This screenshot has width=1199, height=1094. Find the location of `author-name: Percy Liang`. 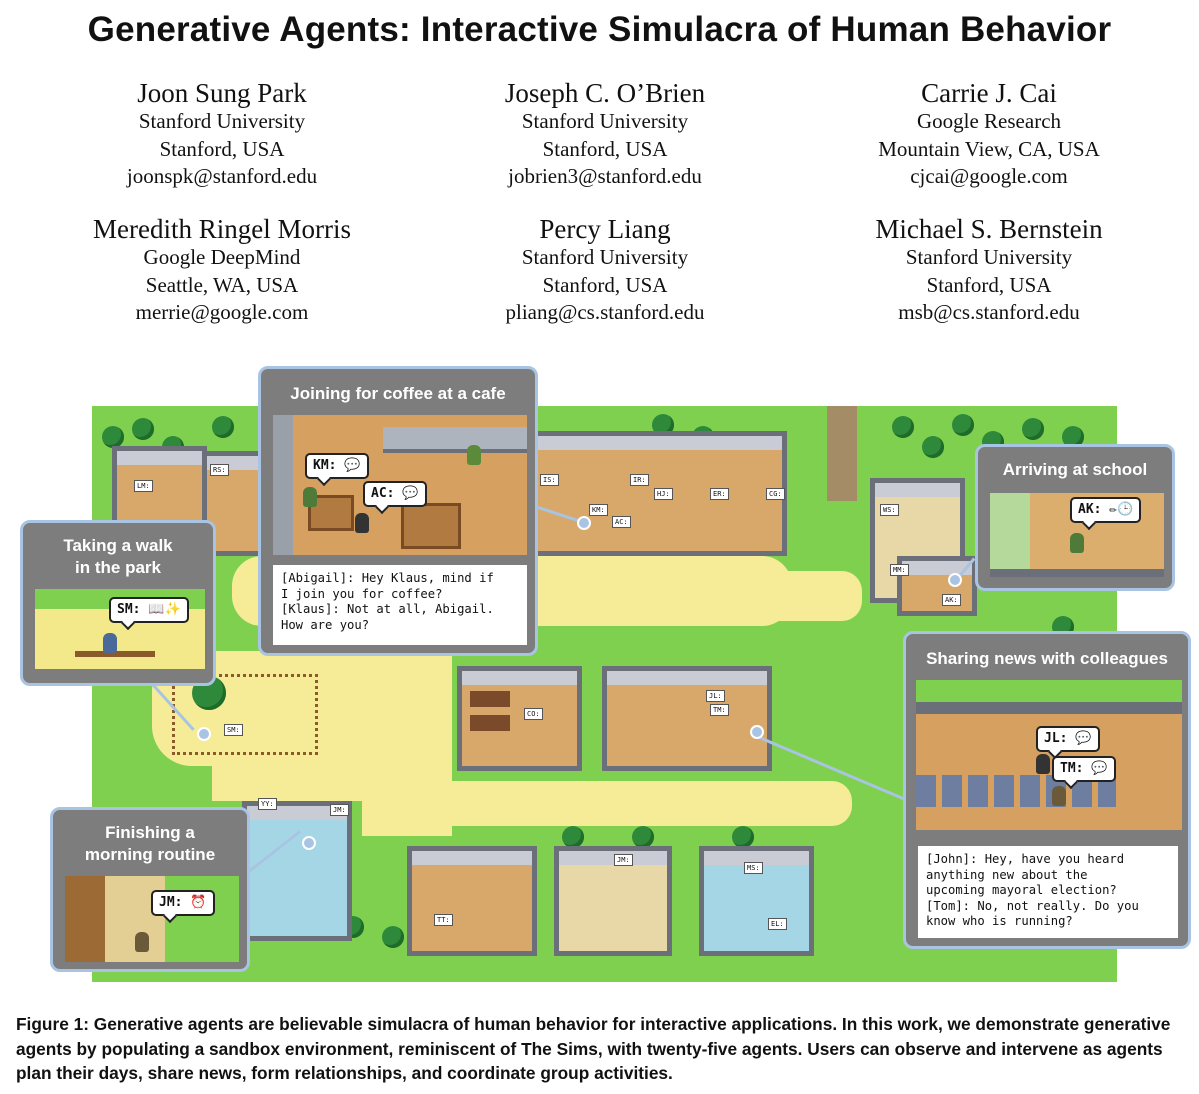

author-name: Percy Liang is located at coordinates (605, 229).